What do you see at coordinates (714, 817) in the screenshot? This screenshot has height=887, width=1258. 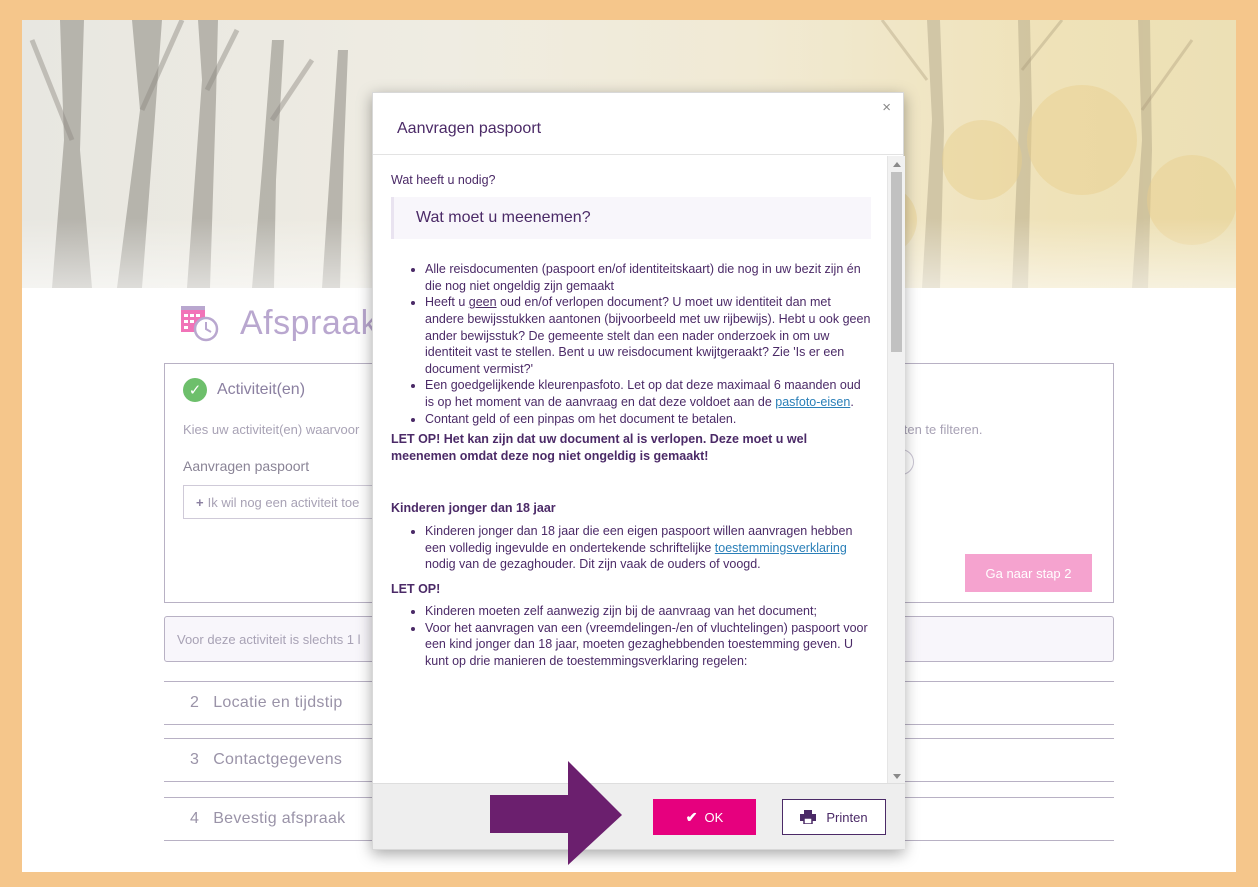 I see `ok-label: OK` at bounding box center [714, 817].